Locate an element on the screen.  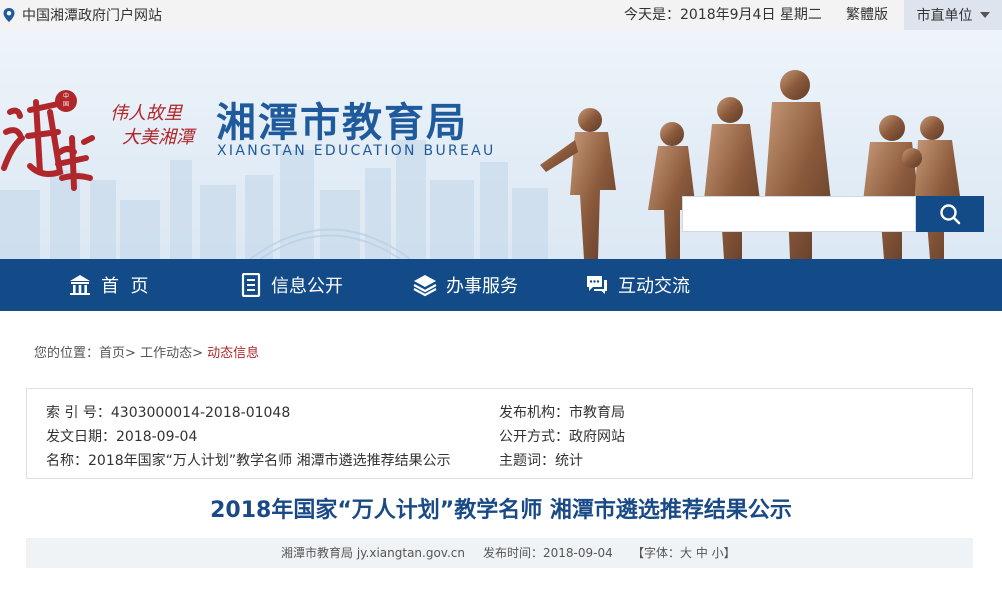
nav-item-label: 互动交流 is located at coordinates (654, 286).